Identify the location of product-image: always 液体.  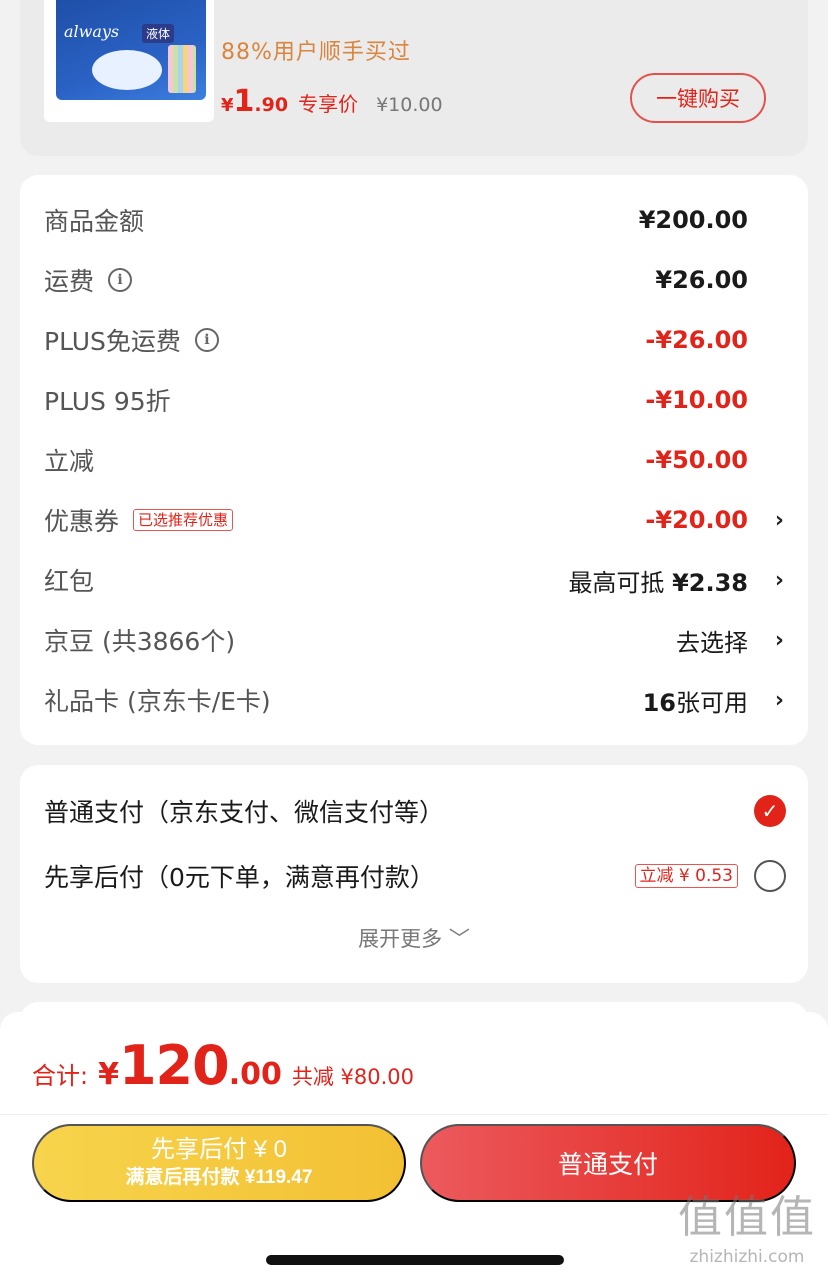
(129, 61).